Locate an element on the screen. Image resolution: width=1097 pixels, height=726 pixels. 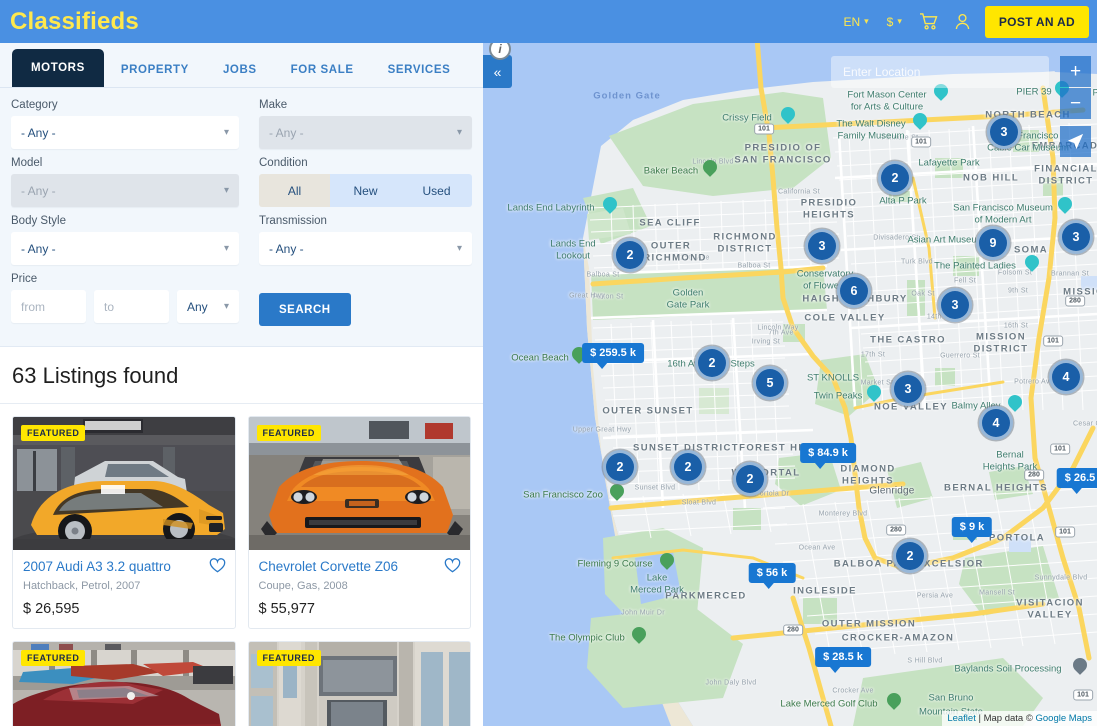
tab-property: PROPERTY is located at coordinates (155, 70).